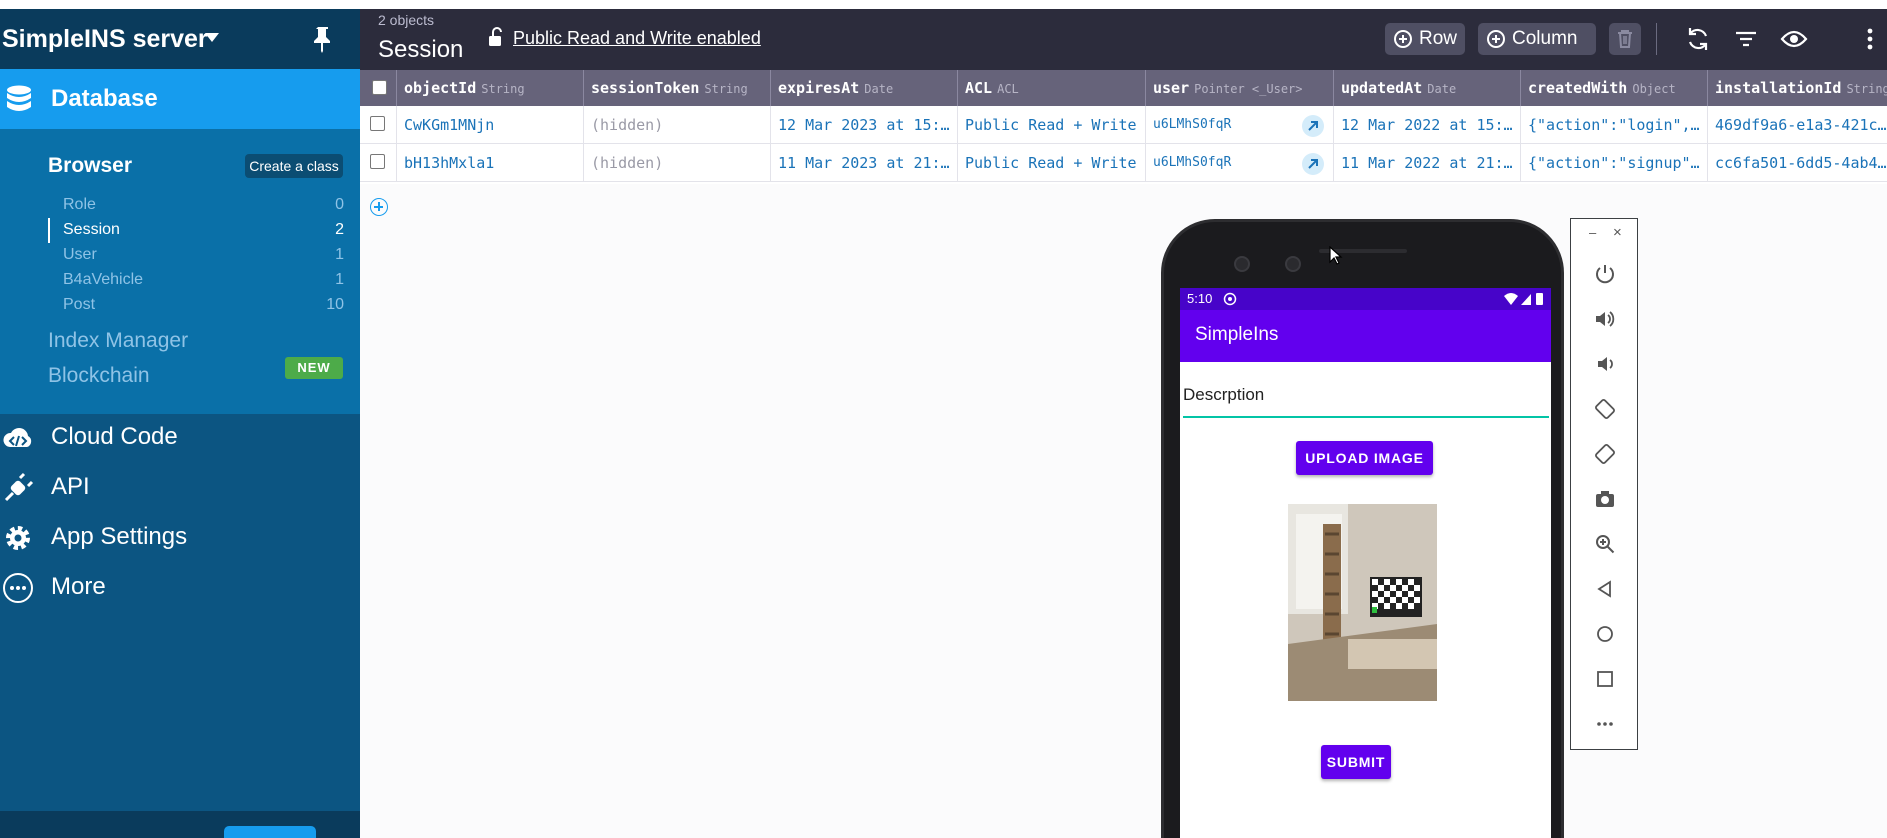 This screenshot has height=838, width=1887. I want to click on description-field: Descrption, so click(1366, 396).